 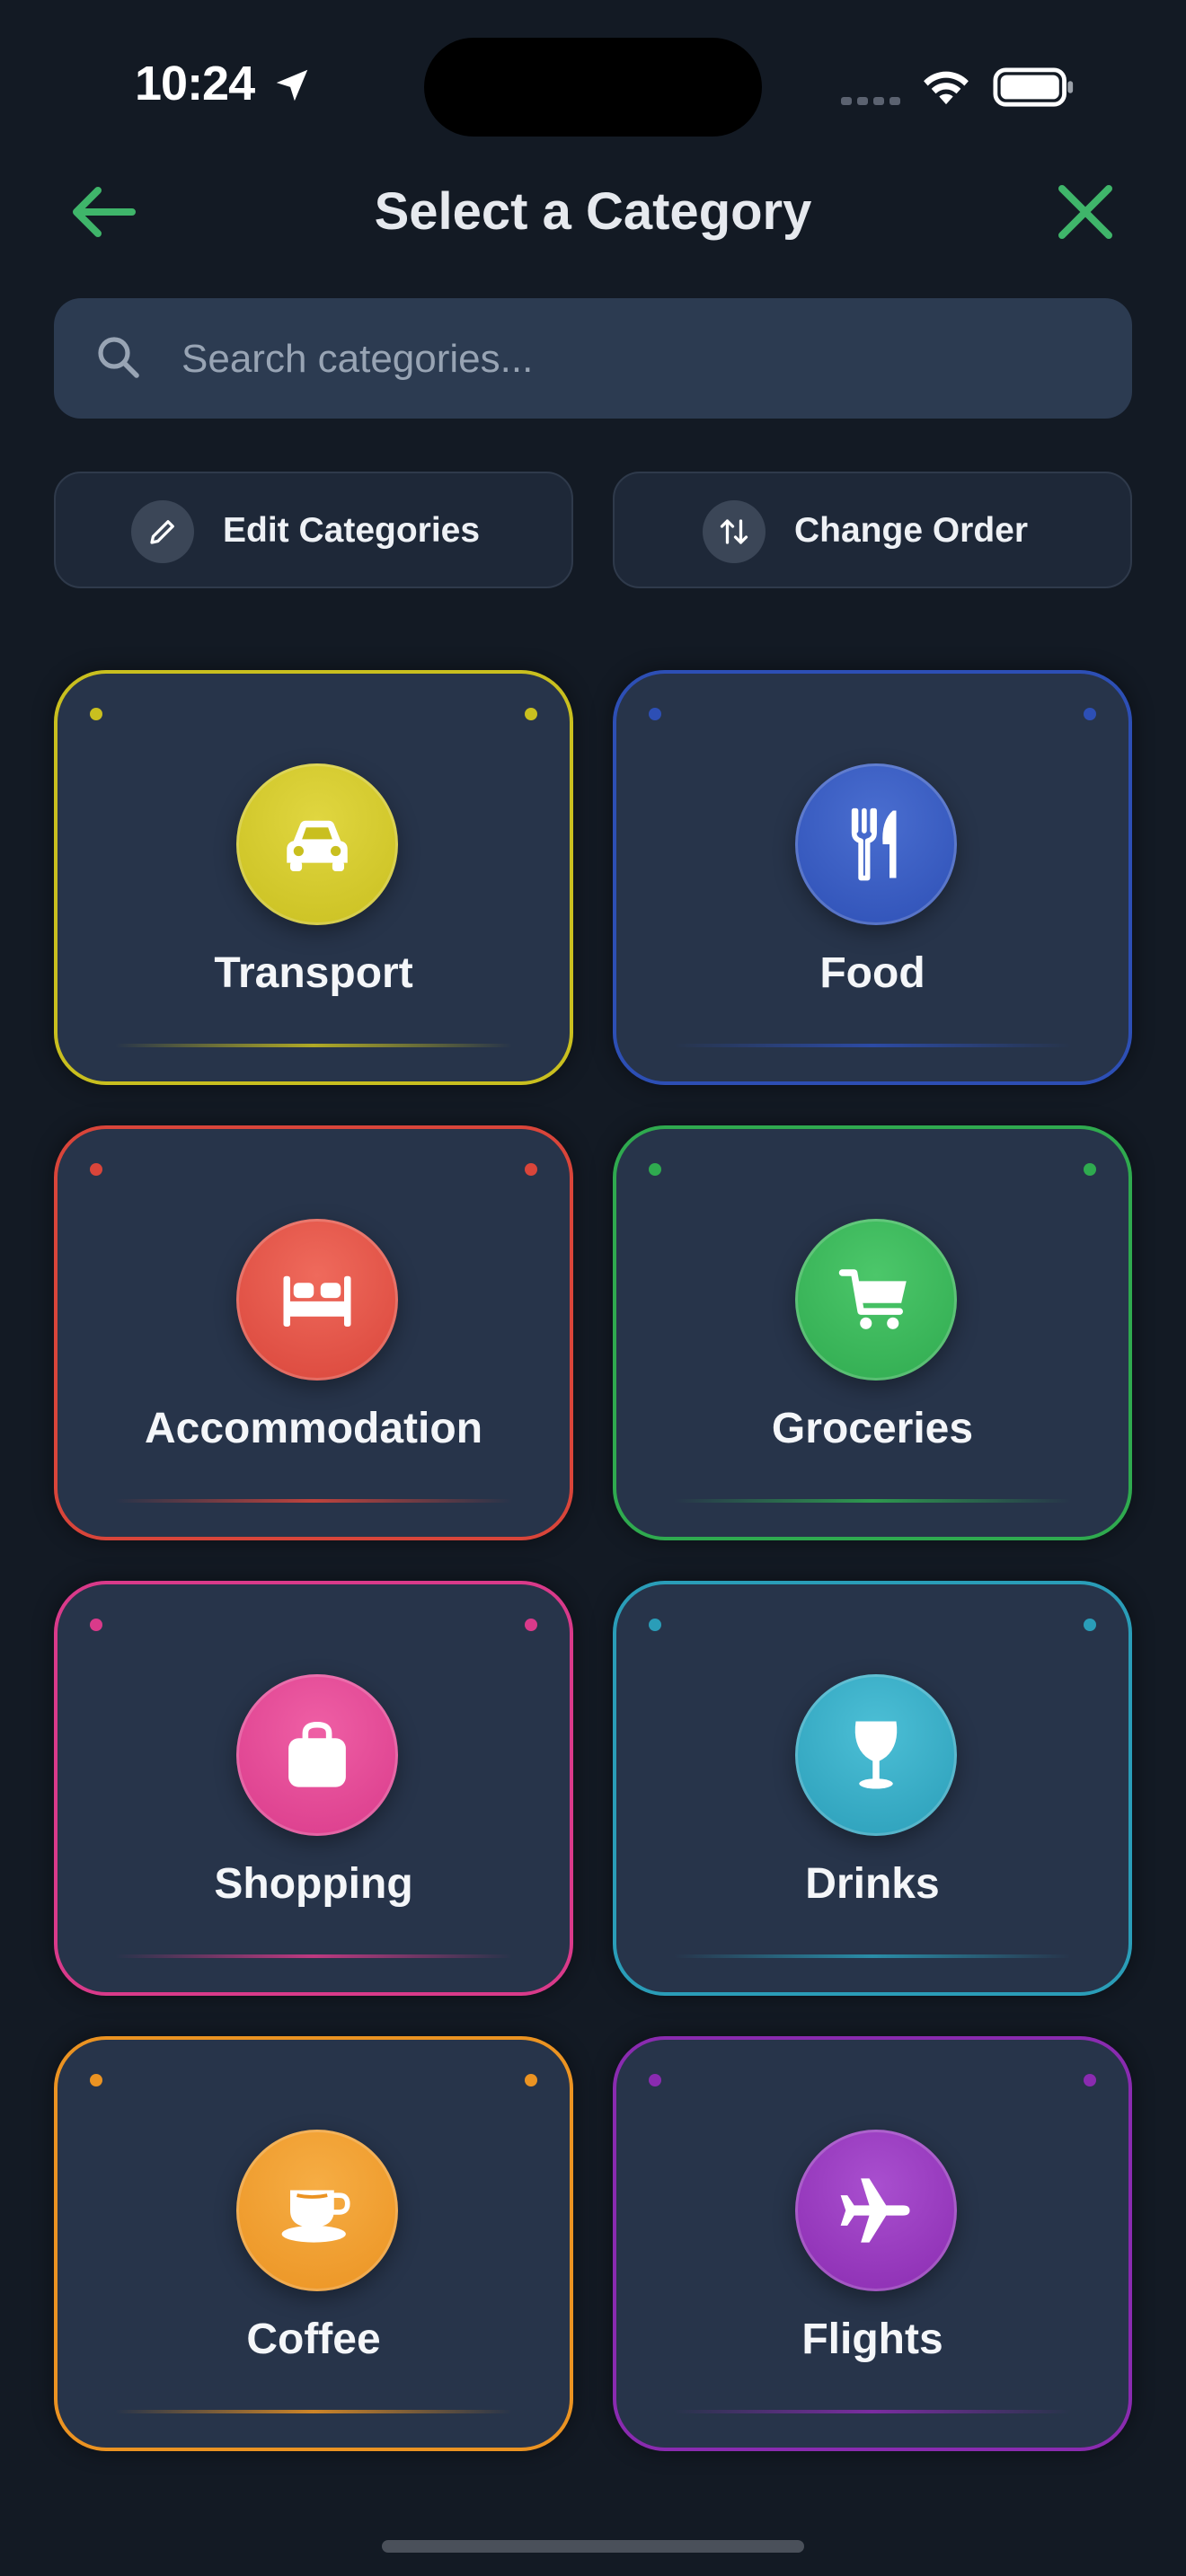 I want to click on category-card-coffee: Coffee, so click(x=313, y=2243).